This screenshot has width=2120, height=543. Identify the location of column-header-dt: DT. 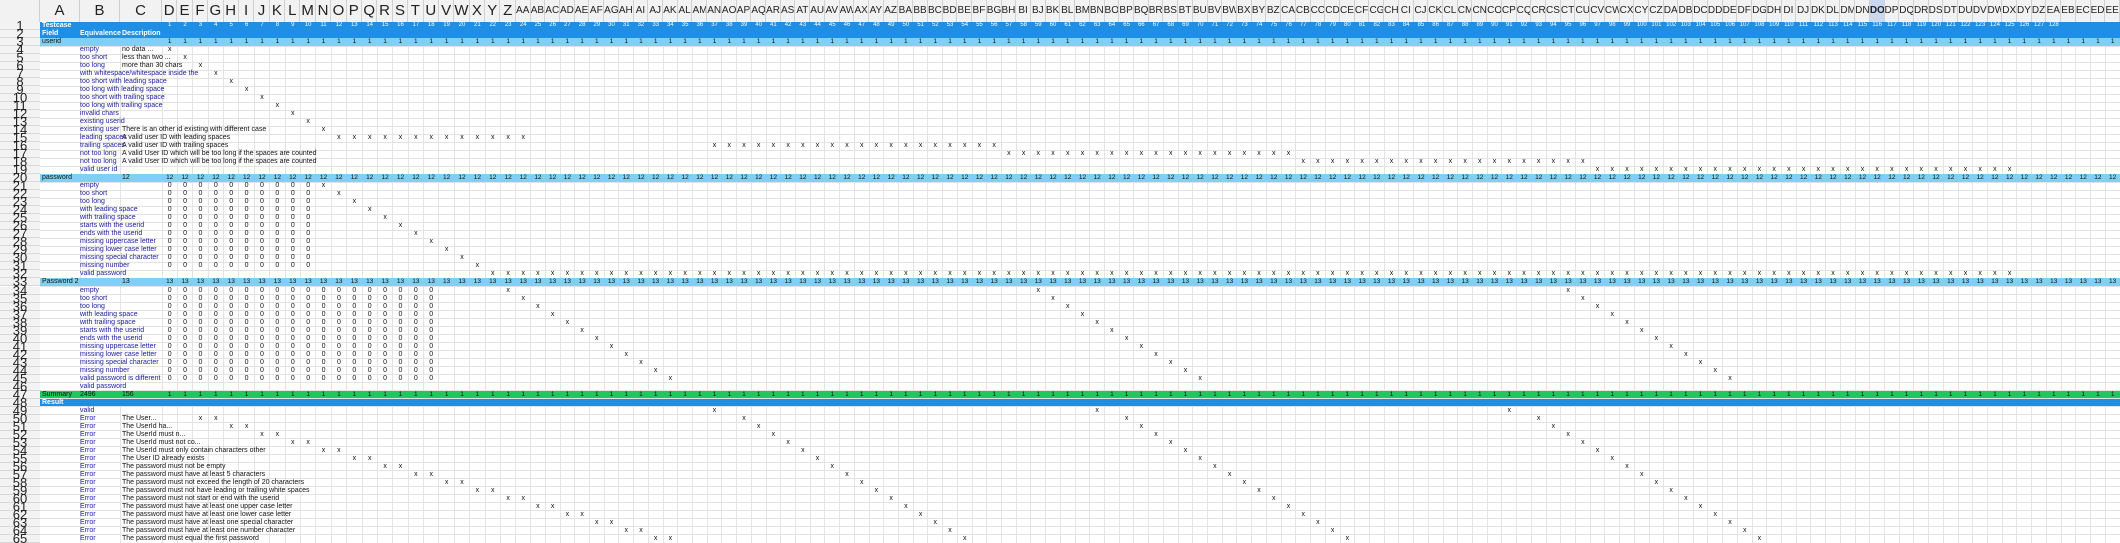
(1951, 11).